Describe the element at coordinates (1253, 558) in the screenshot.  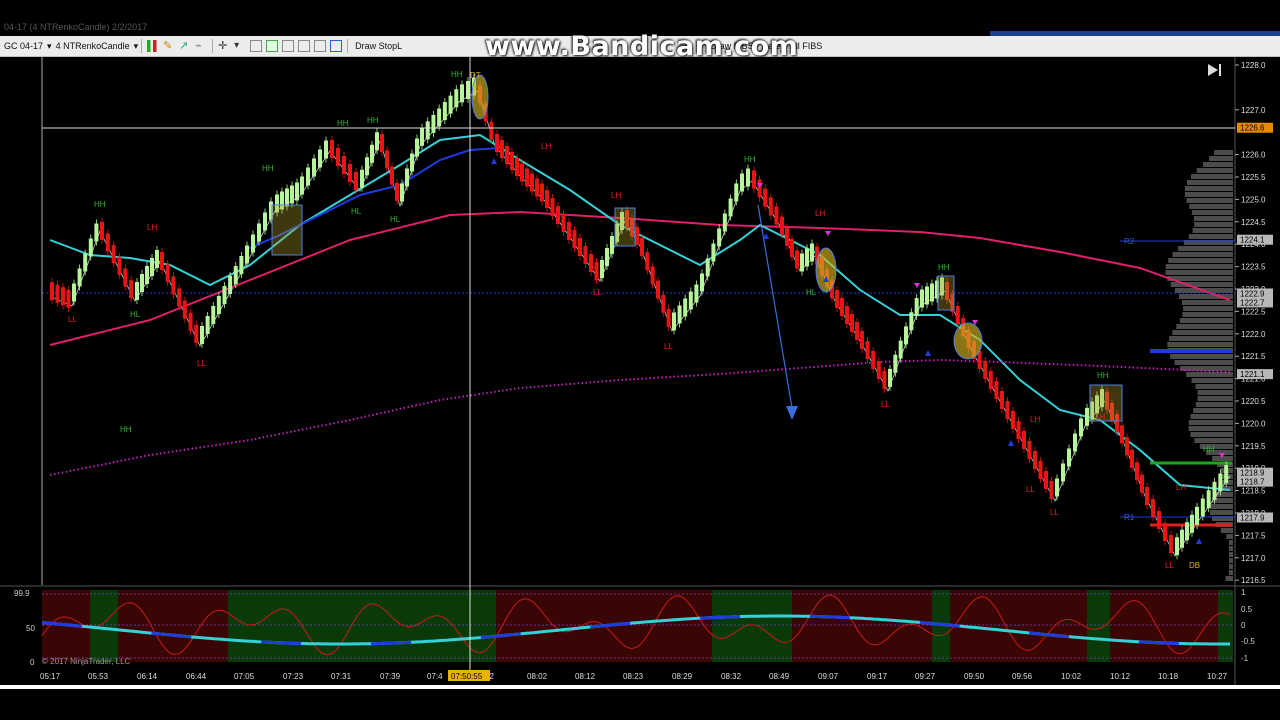
I see `price-tick-label: 1217.0` at that location.